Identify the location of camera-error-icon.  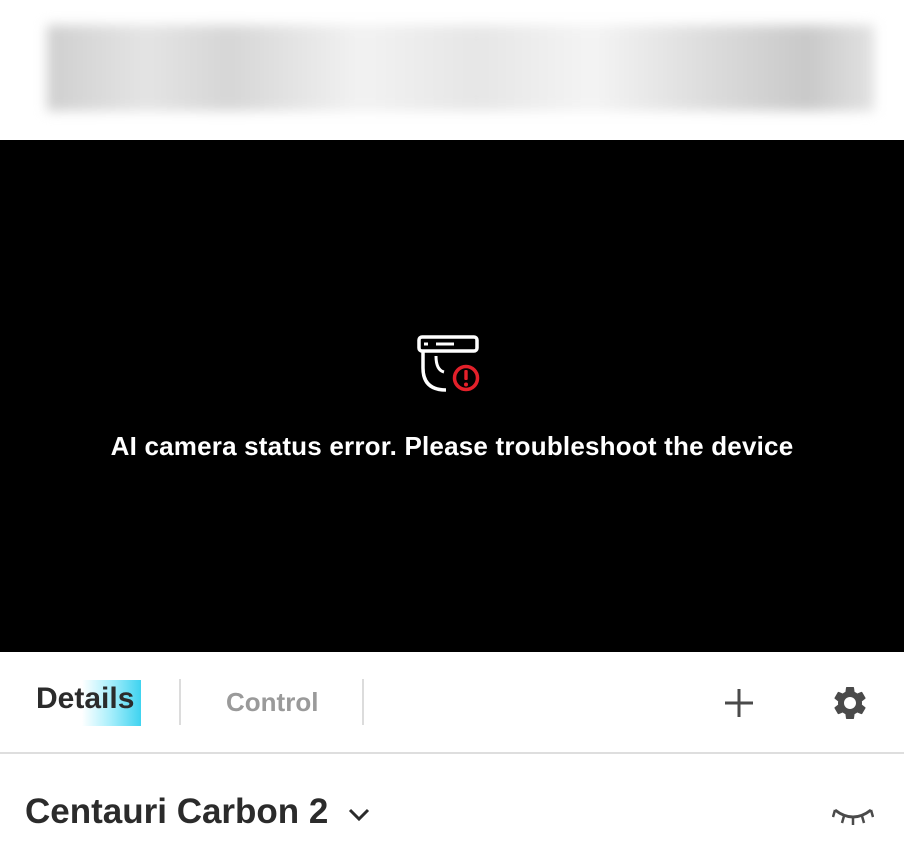
(448, 363).